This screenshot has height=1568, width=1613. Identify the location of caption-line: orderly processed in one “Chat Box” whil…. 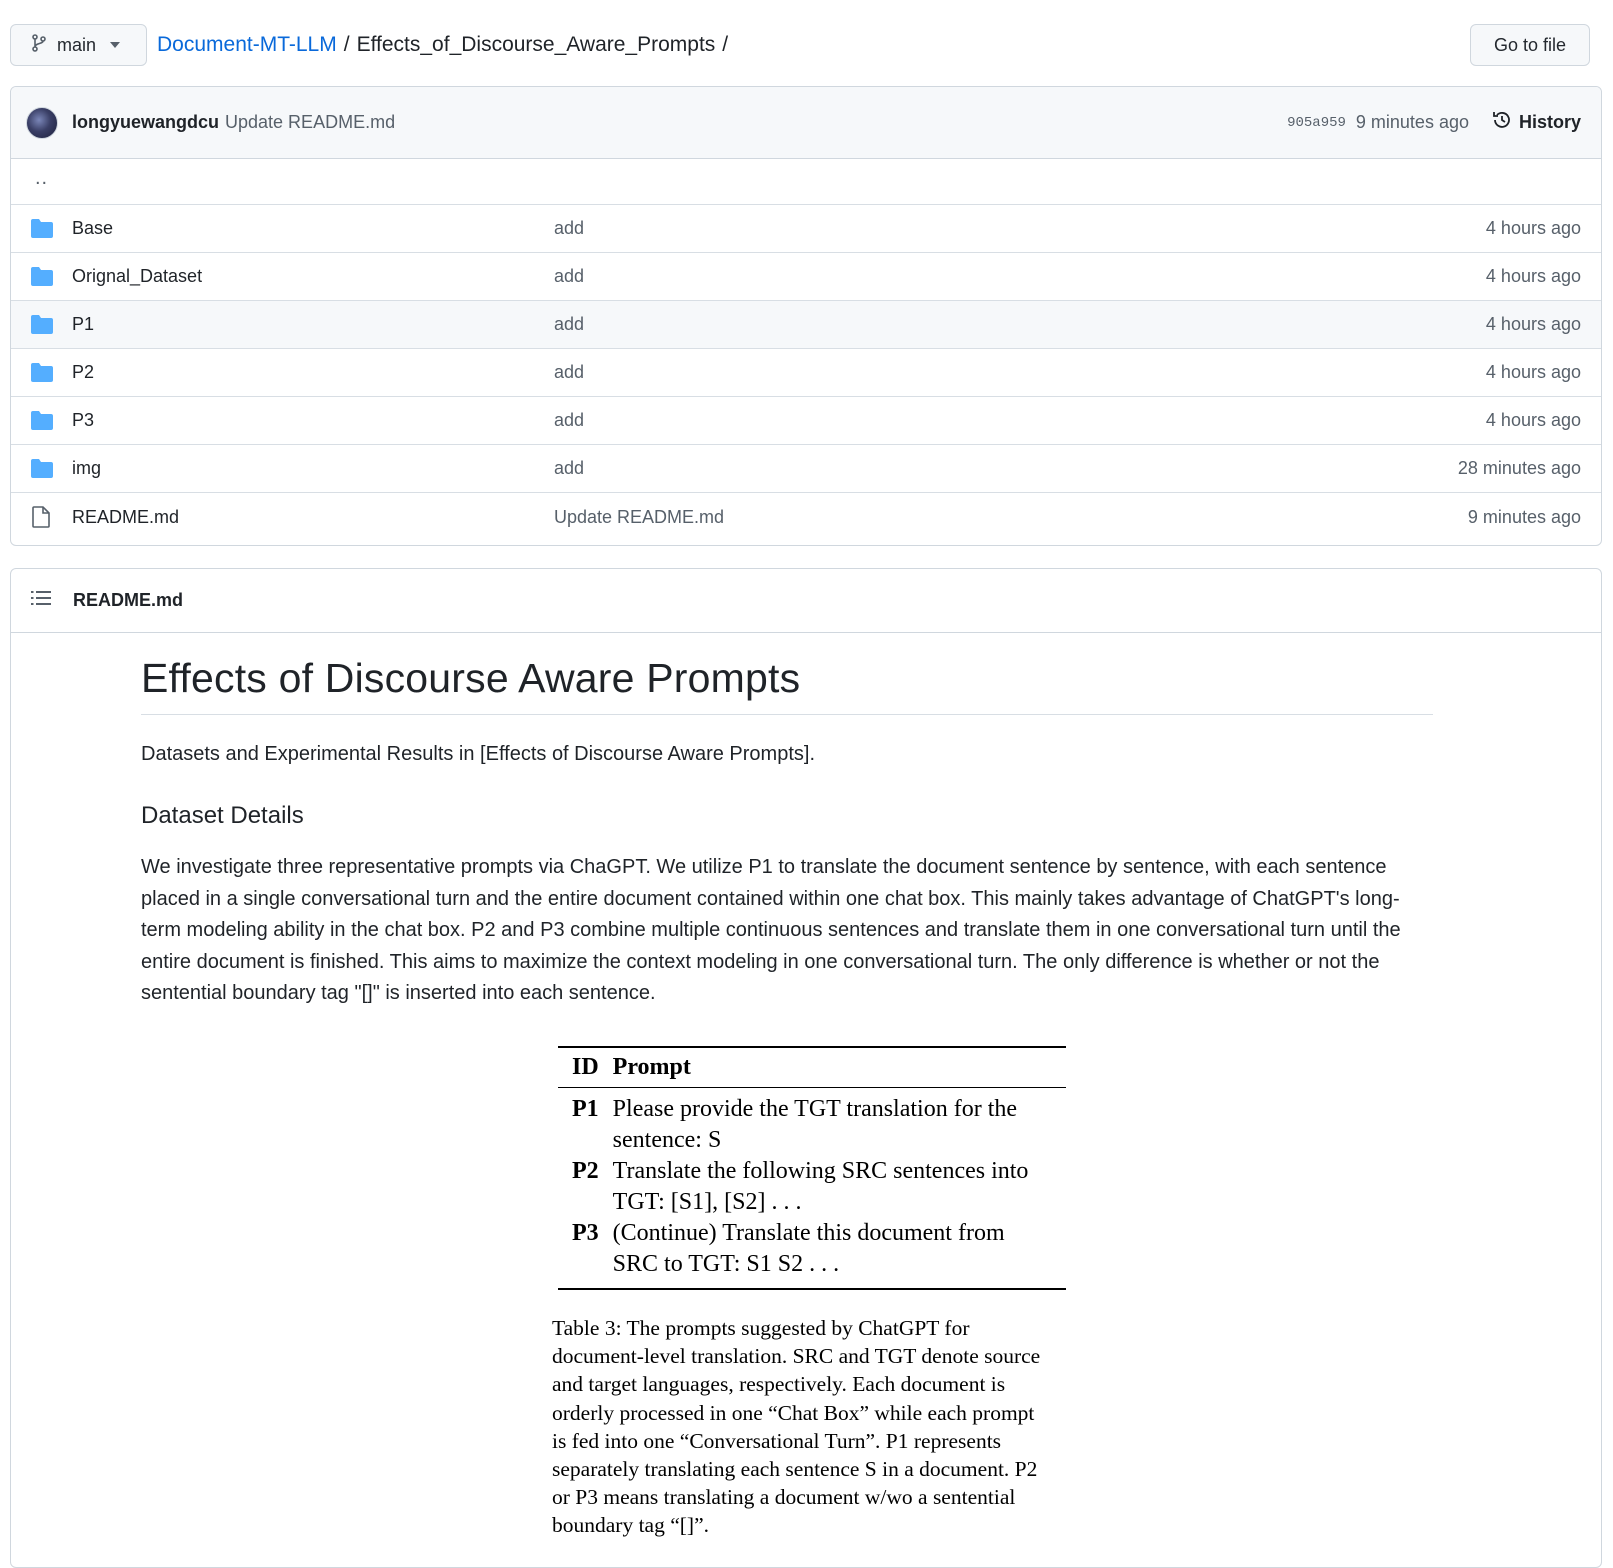
(793, 1412).